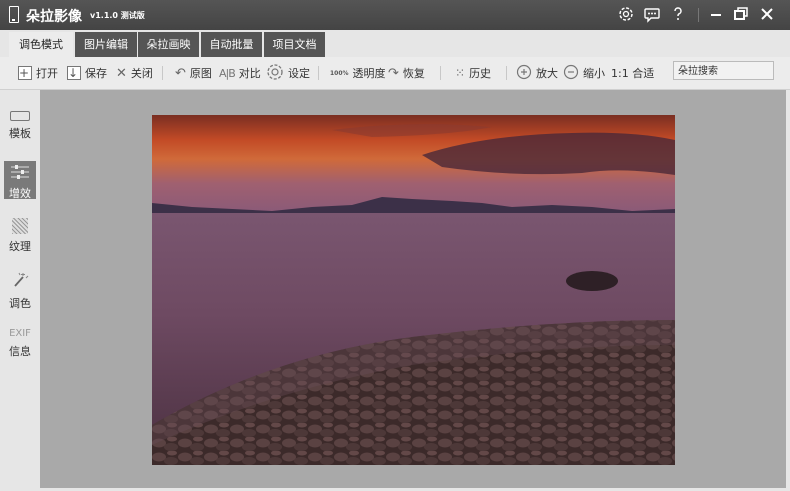 The width and height of the screenshot is (790, 491). I want to click on opacity-icon: 100%, so click(339, 73).